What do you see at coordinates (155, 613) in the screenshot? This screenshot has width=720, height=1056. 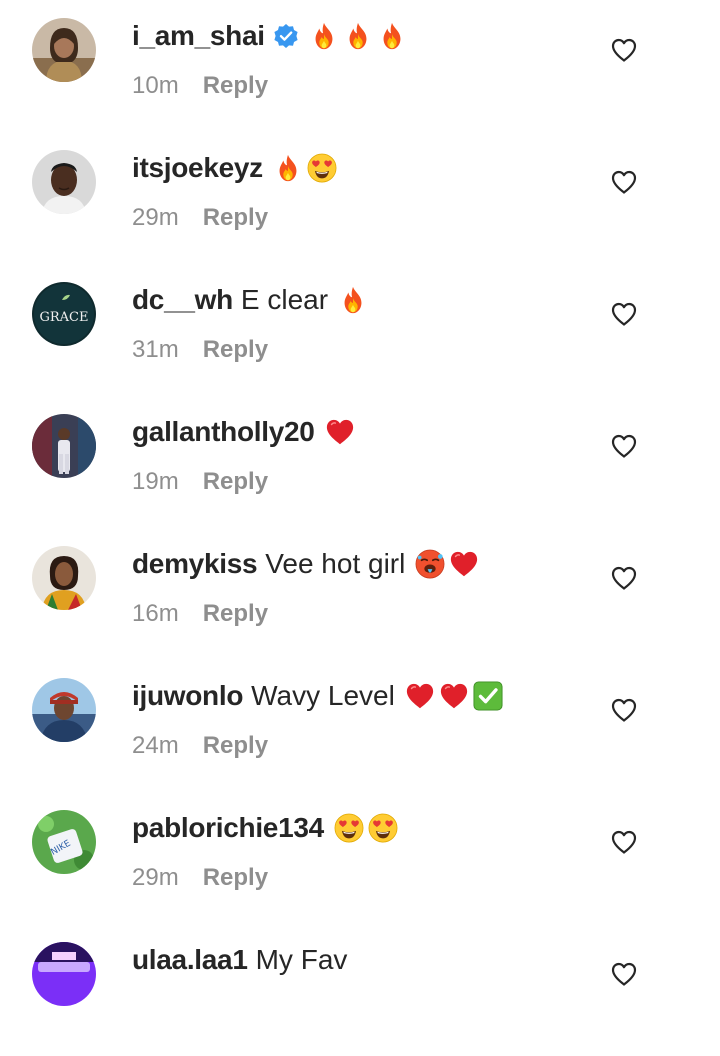 I see `timestamp: 16m` at bounding box center [155, 613].